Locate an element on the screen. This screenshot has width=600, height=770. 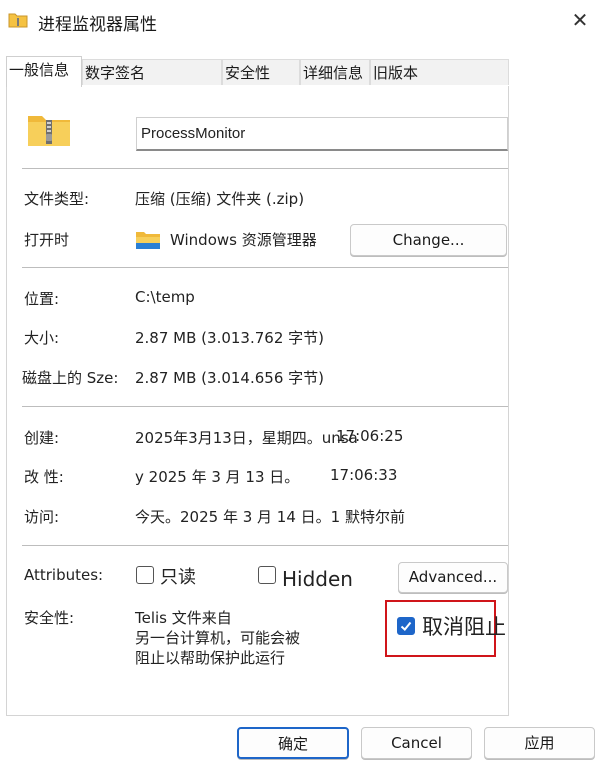
title-bar: 进程监视器属性 ✕ is located at coordinates (300, 22).